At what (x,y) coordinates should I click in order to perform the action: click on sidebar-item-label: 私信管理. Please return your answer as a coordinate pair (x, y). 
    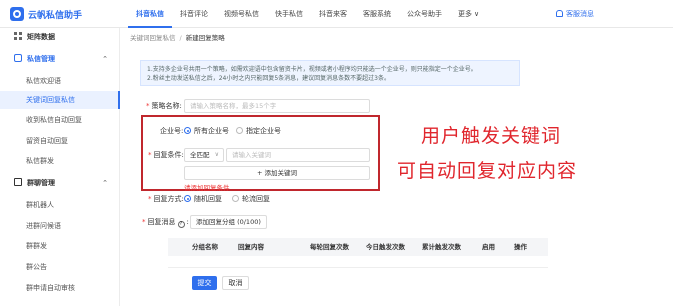
    Looking at the image, I should click on (41, 59).